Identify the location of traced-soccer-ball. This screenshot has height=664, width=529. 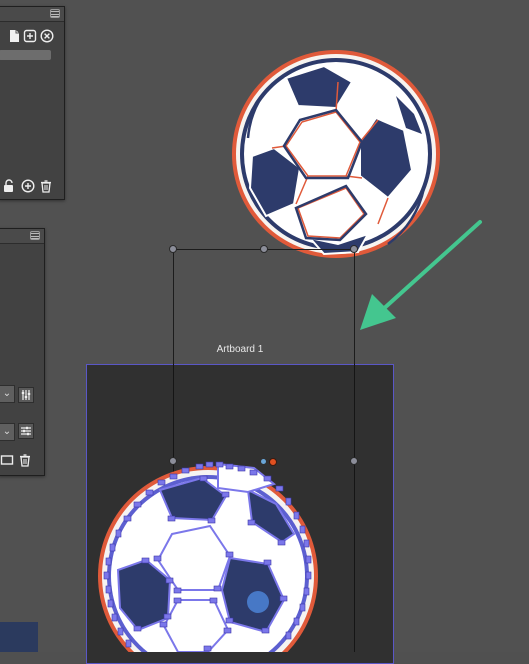
(213, 556).